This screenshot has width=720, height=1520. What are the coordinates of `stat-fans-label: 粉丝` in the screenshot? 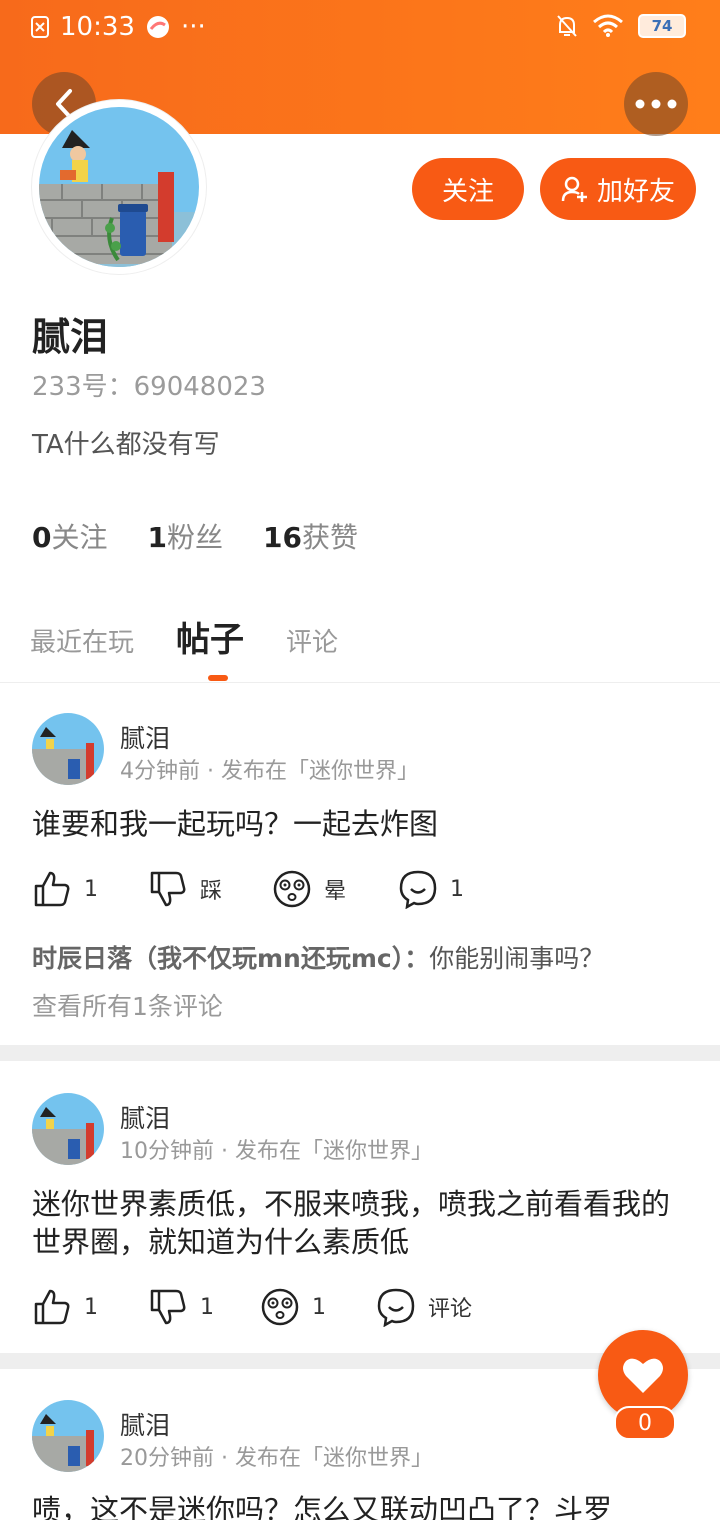 It's located at (194, 537).